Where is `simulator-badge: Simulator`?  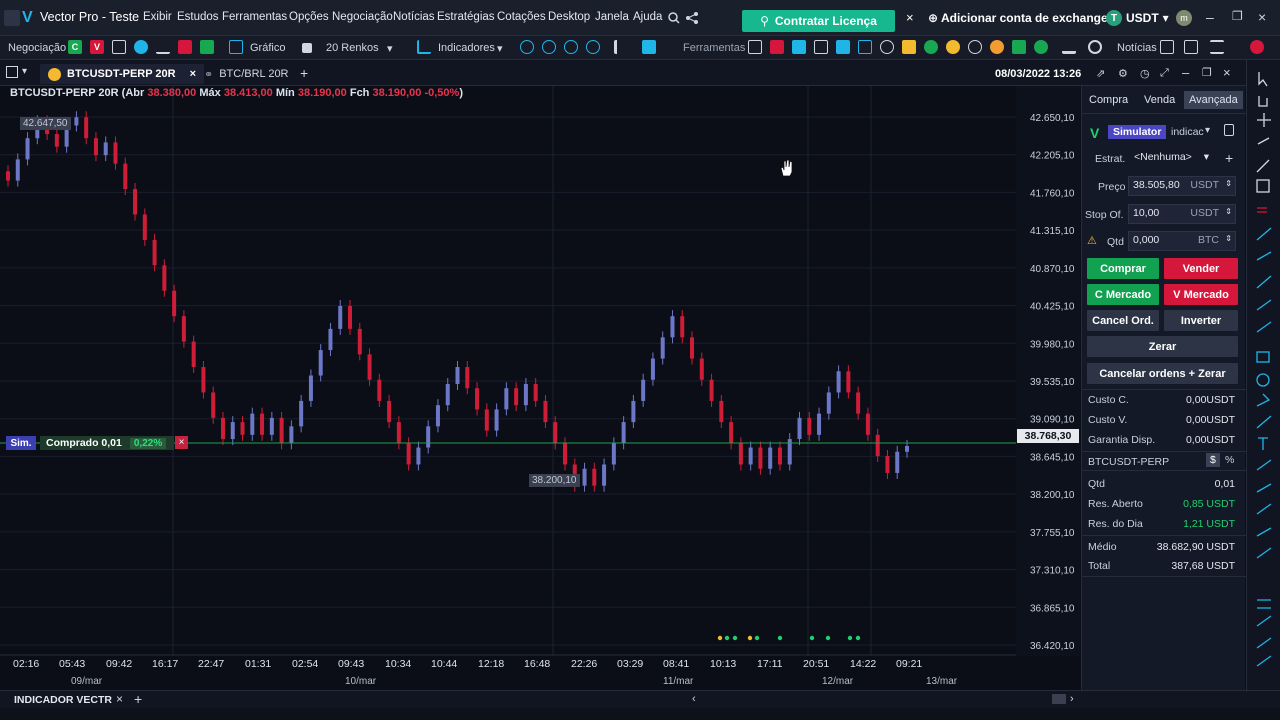 simulator-badge: Simulator is located at coordinates (1137, 132).